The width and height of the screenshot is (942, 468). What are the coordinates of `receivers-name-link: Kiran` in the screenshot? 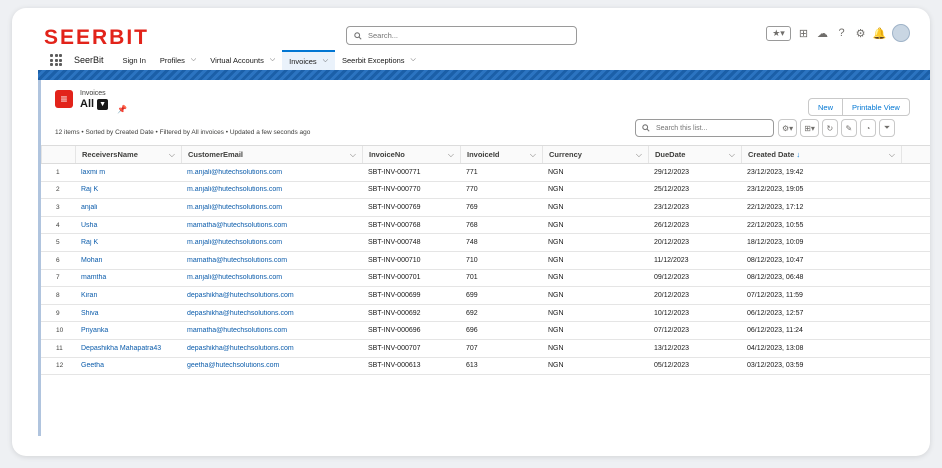 It's located at (128, 295).